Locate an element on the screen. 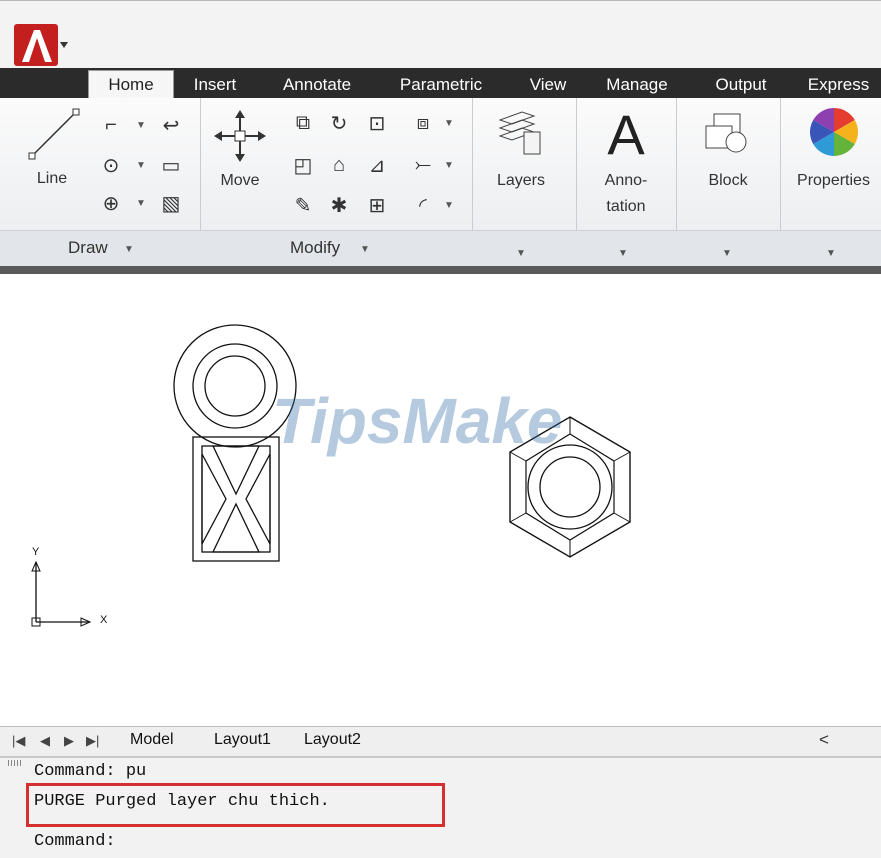 This screenshot has width=881, height=858. inner-circle is located at coordinates (235, 386).